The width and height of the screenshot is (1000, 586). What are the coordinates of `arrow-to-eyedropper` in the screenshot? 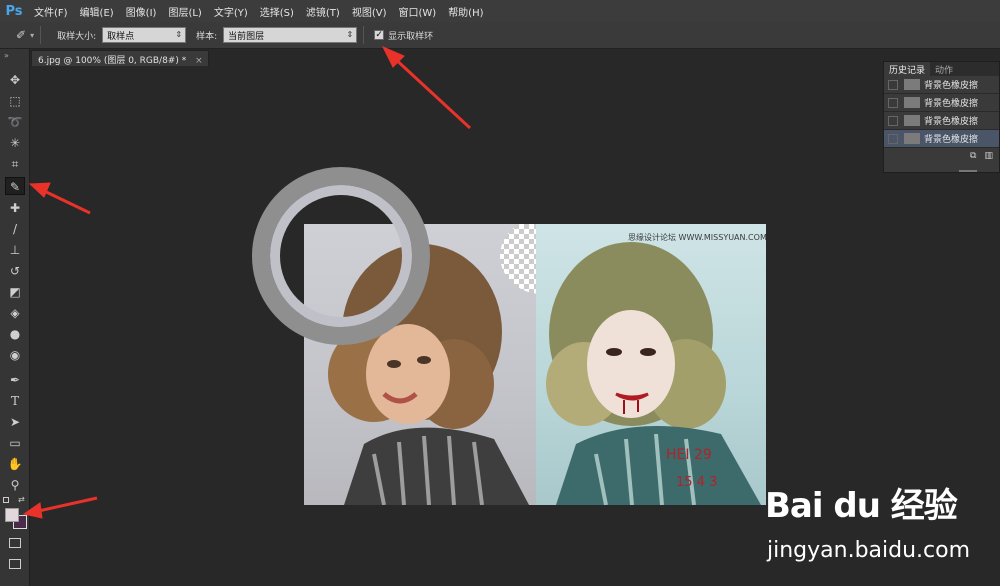 It's located at (65, 201).